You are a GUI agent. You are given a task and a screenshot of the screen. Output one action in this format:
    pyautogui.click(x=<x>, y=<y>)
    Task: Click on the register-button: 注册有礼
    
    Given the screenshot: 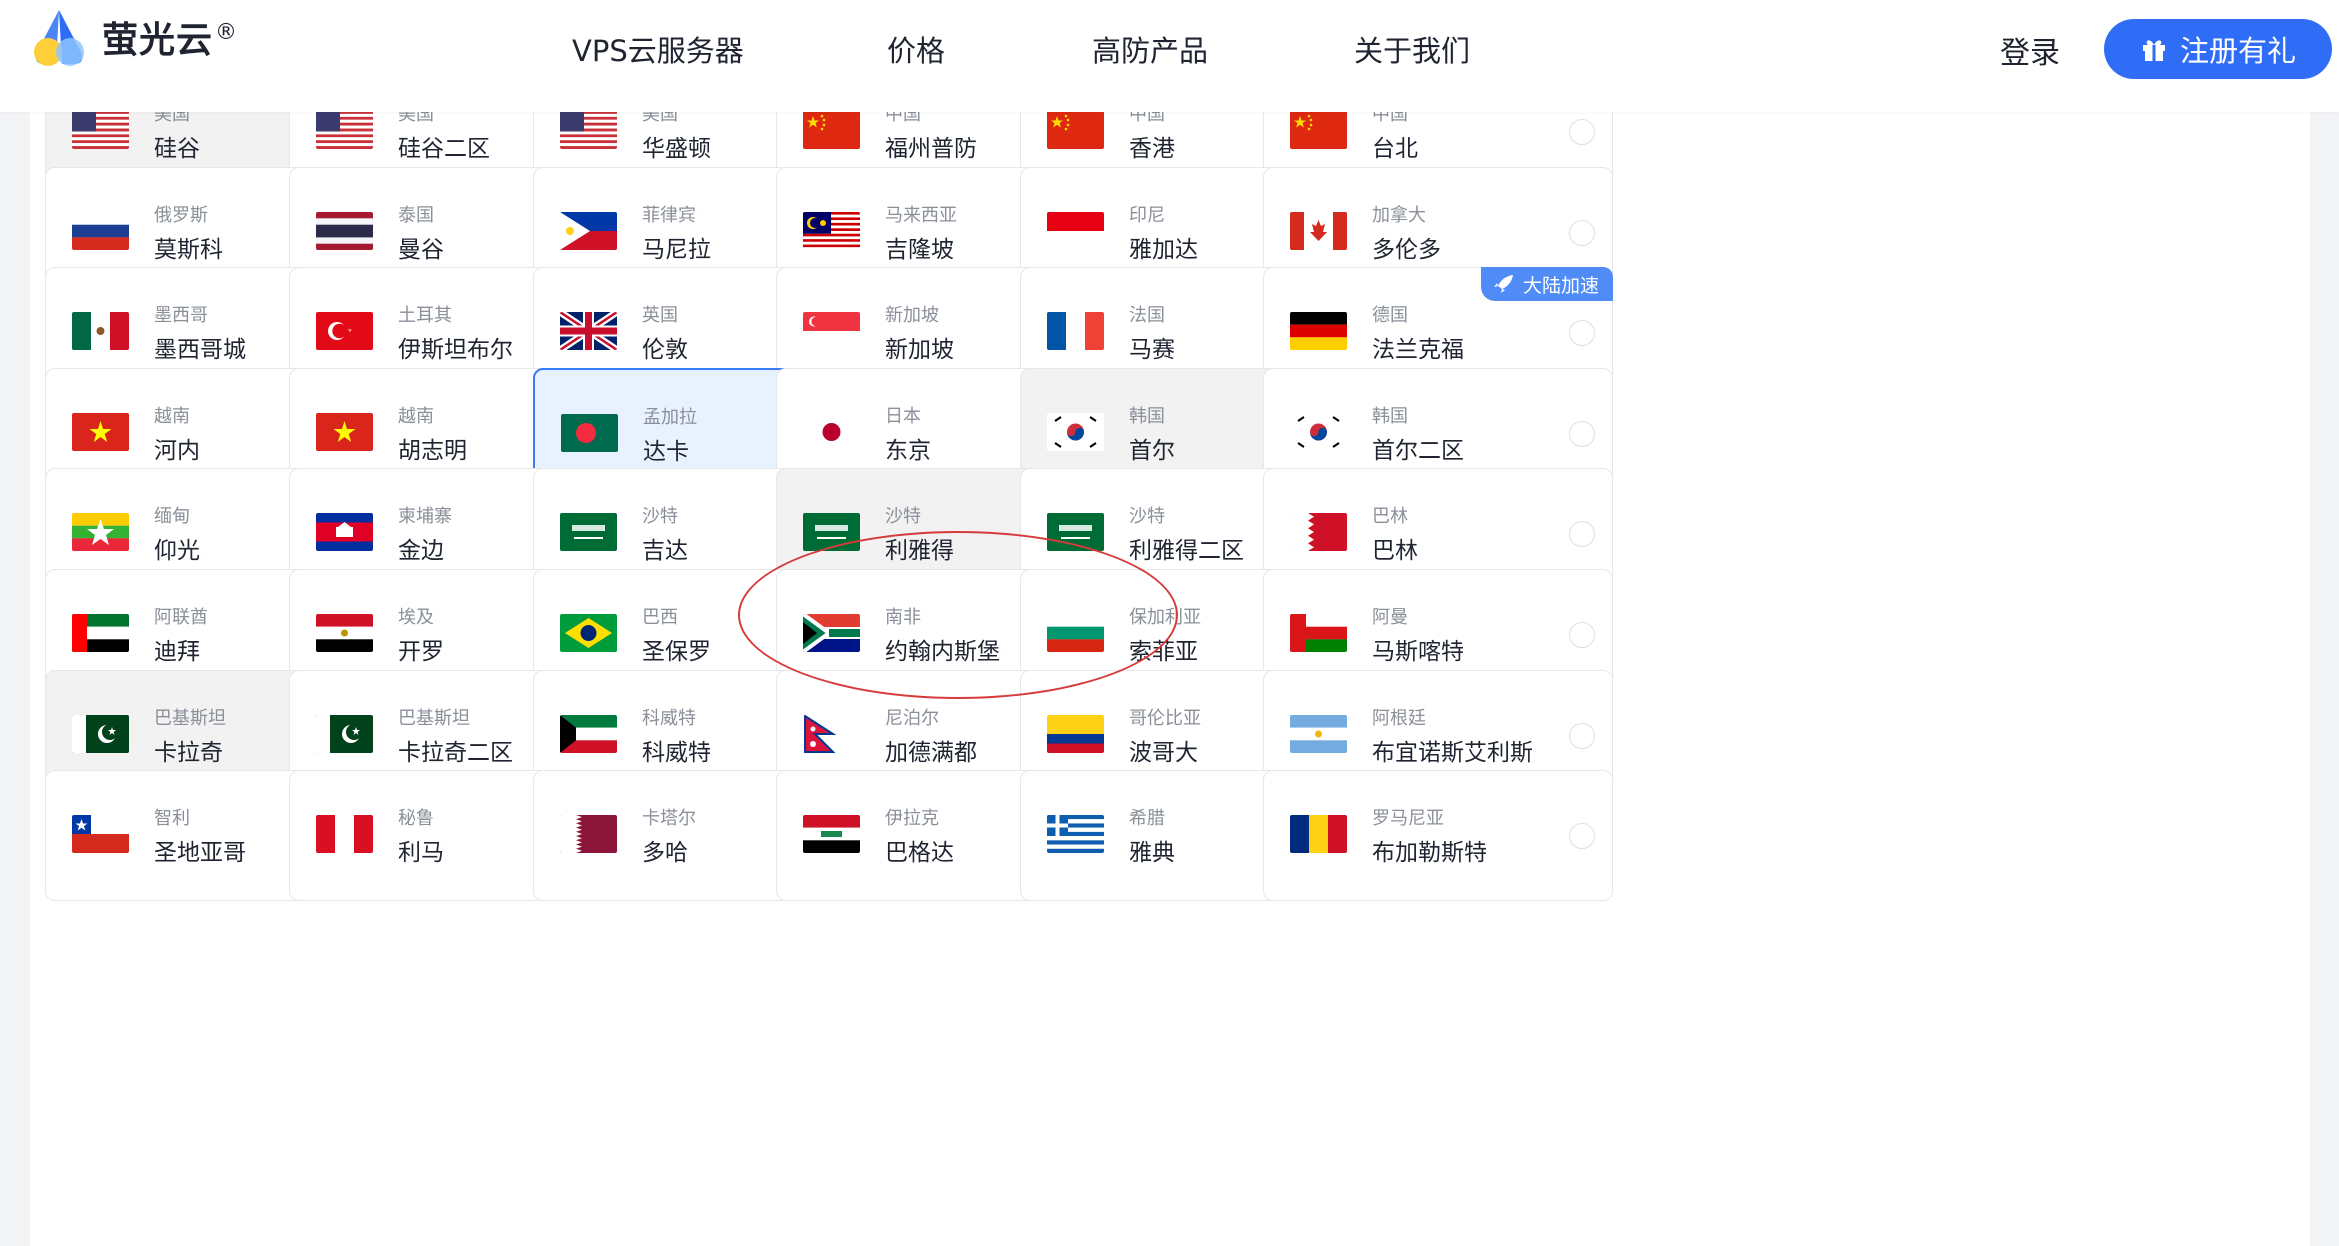 What is the action you would take?
    pyautogui.click(x=2218, y=49)
    